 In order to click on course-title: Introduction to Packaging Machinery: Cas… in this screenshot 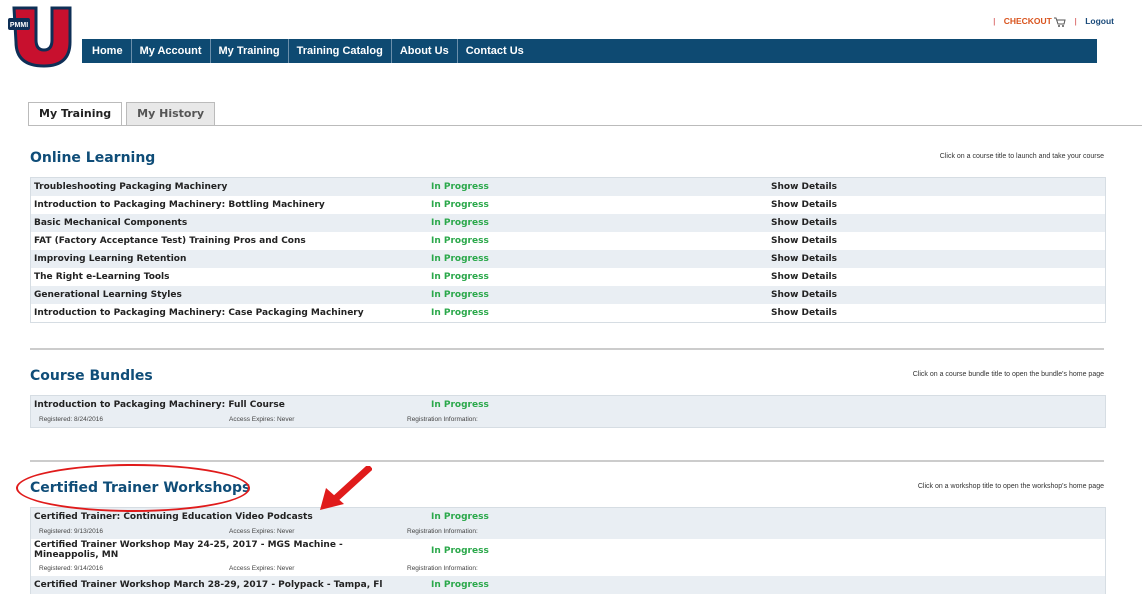, I will do `click(199, 313)`.